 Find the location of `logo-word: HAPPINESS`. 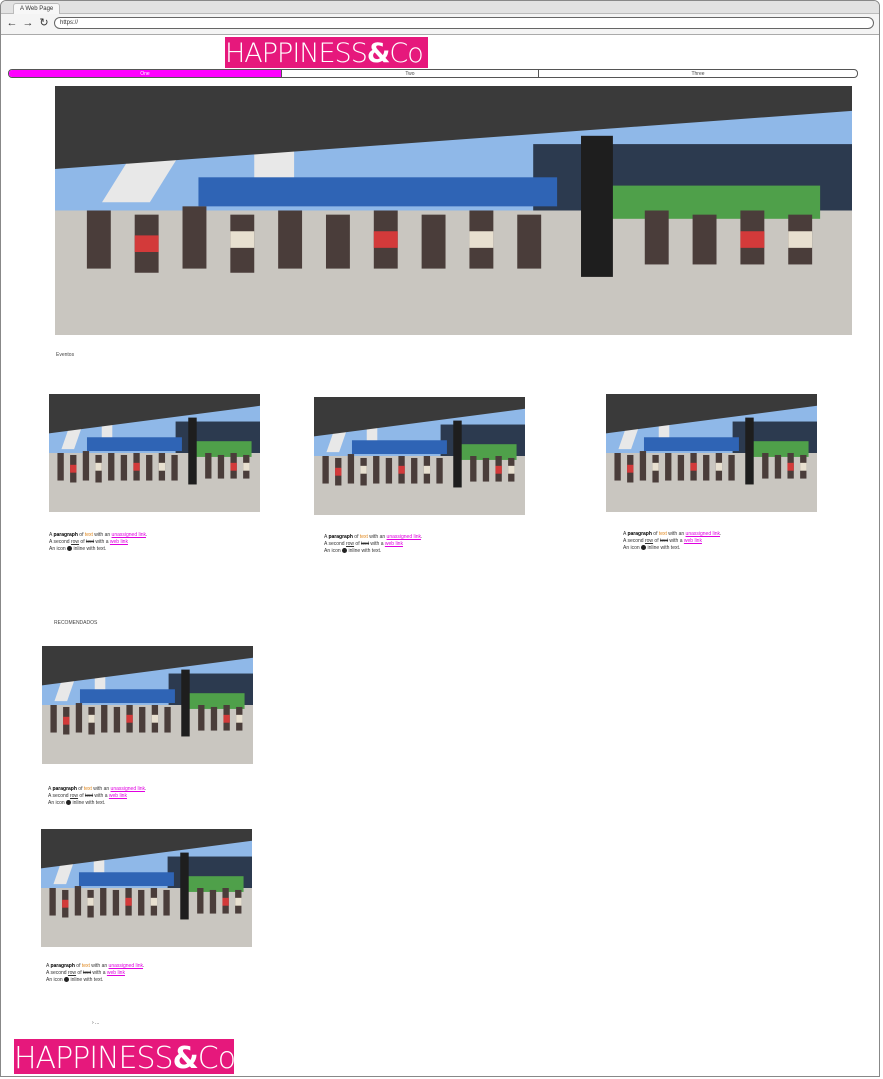

logo-word: HAPPINESS is located at coordinates (94, 1057).